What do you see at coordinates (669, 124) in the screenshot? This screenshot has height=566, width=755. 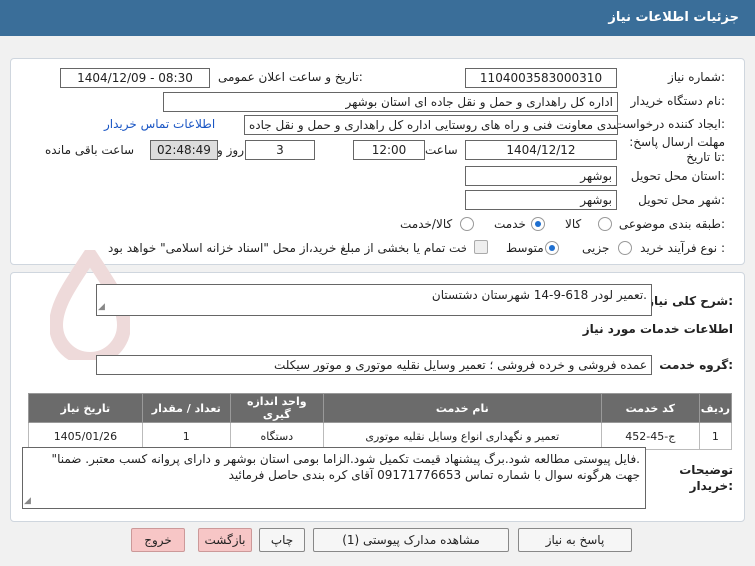 I see `creator-label: ایجاد کننده درخواست:` at bounding box center [669, 124].